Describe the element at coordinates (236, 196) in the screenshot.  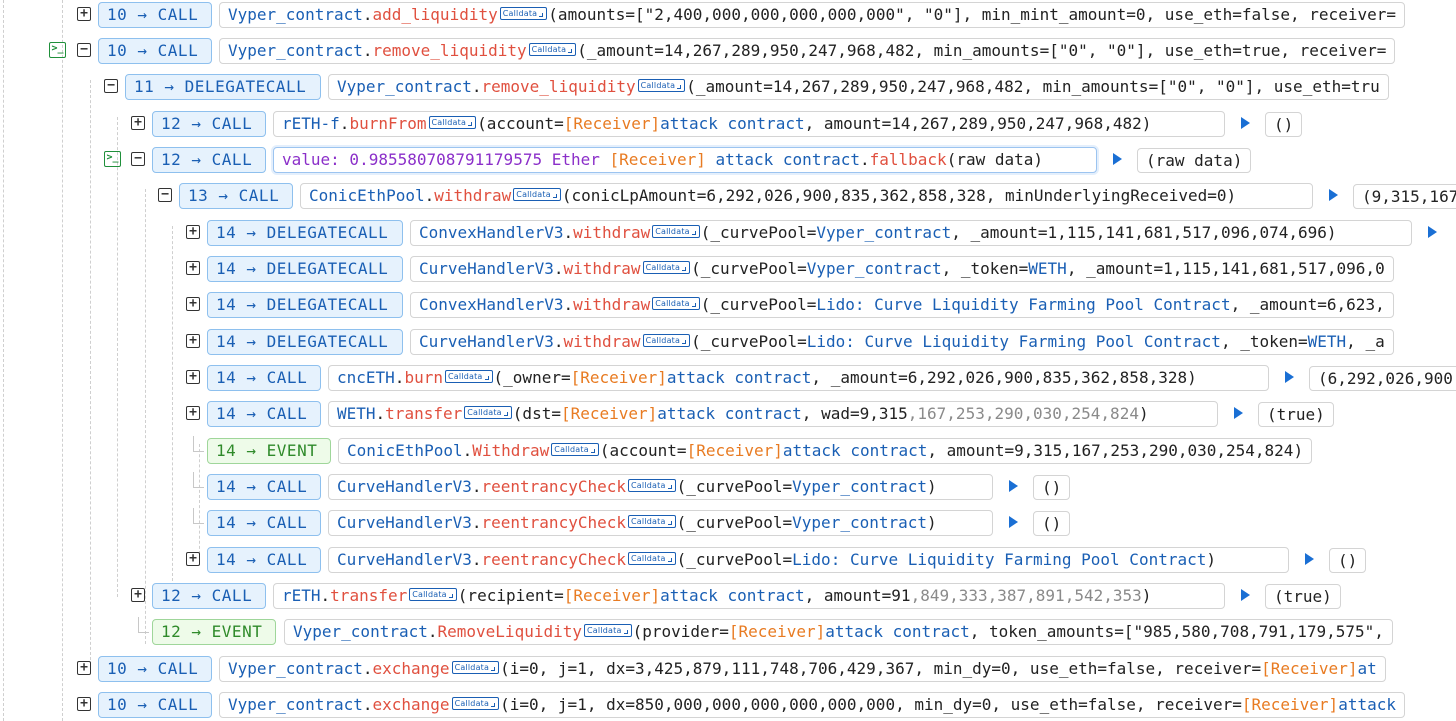
I see `call-type-badge: 13 → CALL` at that location.